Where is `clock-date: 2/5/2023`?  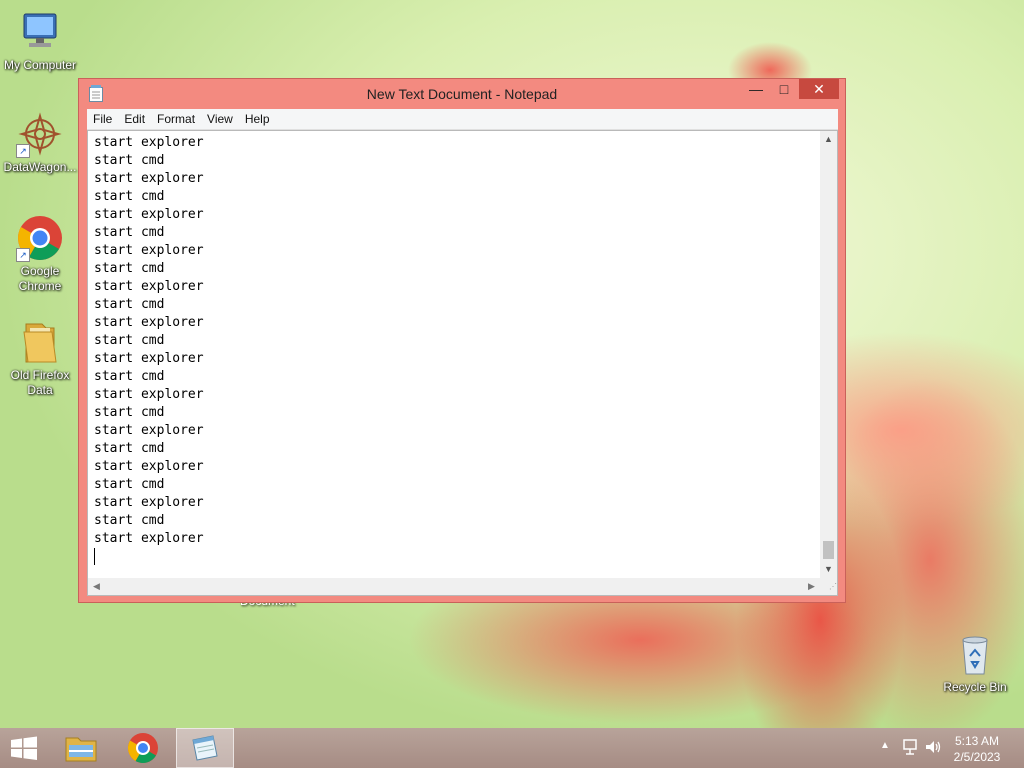
clock-date: 2/5/2023 is located at coordinates (977, 757).